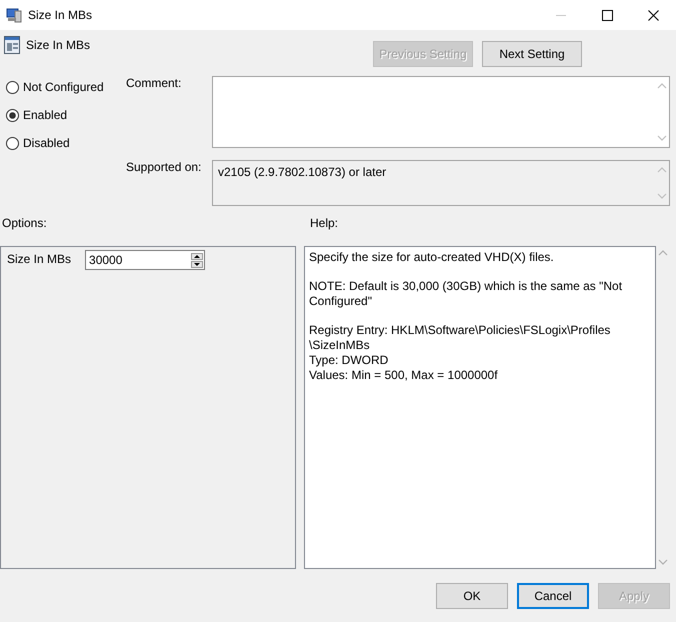 The height and width of the screenshot is (622, 676). I want to click on size-label: Size In MBs, so click(39, 259).